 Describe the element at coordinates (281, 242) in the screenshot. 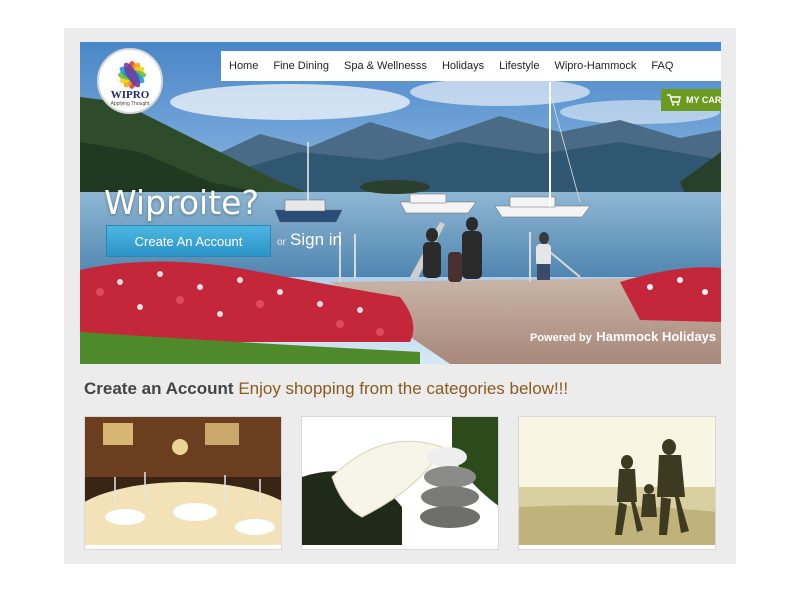

I see `or-text: or` at that location.